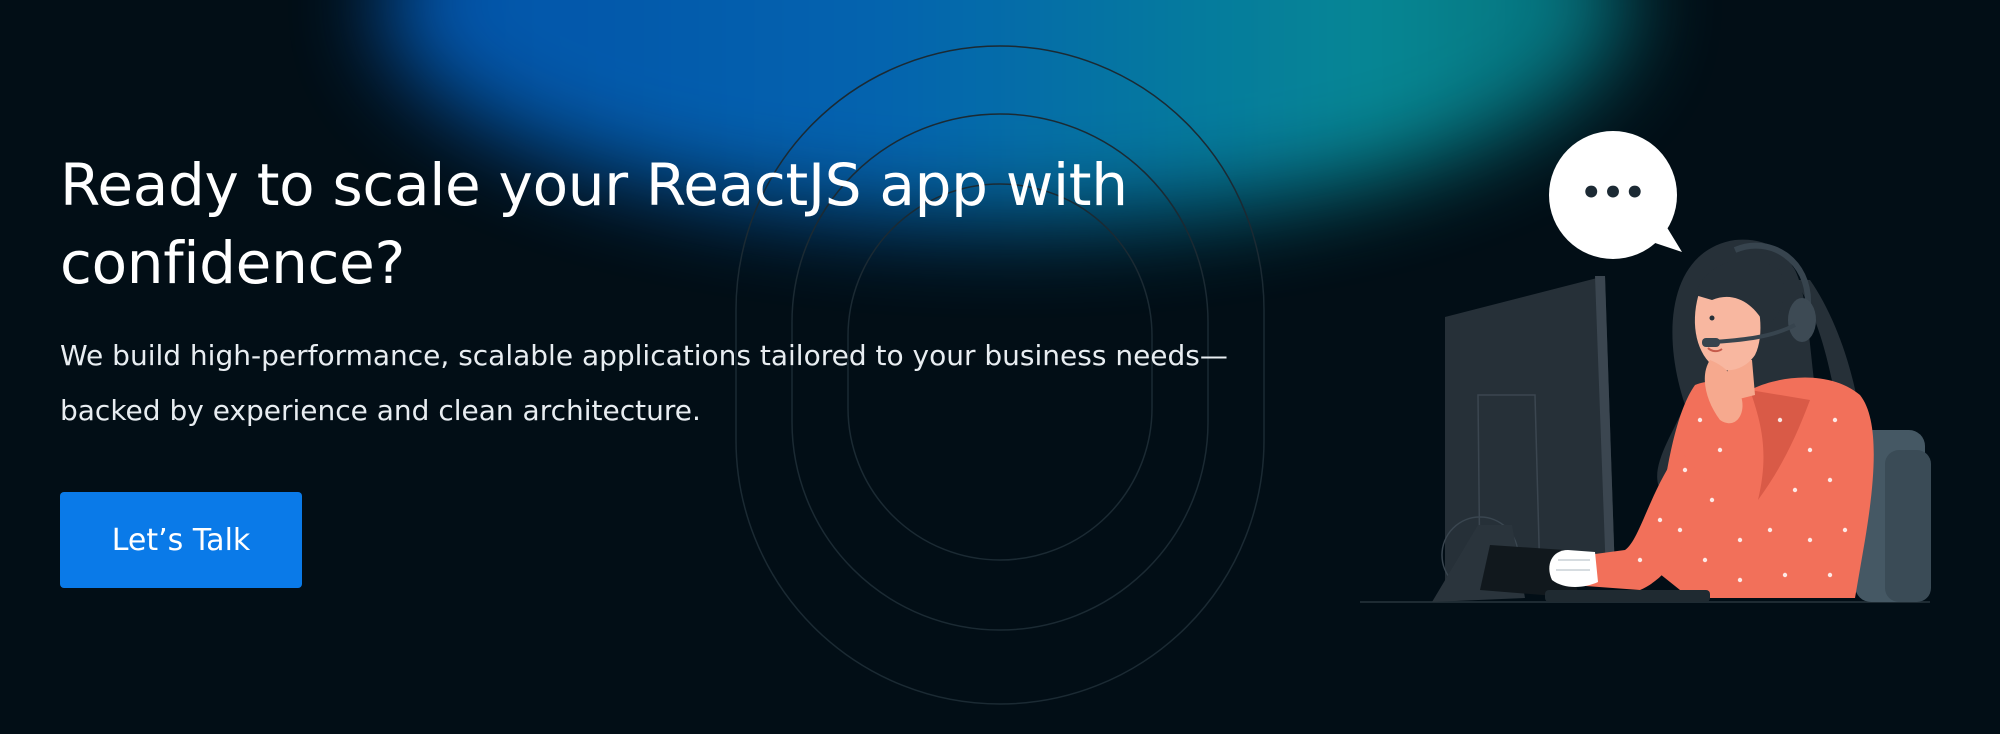 This screenshot has width=2000, height=734. Describe the element at coordinates (232, 263) in the screenshot. I see `title-line-2: confidence?` at that location.